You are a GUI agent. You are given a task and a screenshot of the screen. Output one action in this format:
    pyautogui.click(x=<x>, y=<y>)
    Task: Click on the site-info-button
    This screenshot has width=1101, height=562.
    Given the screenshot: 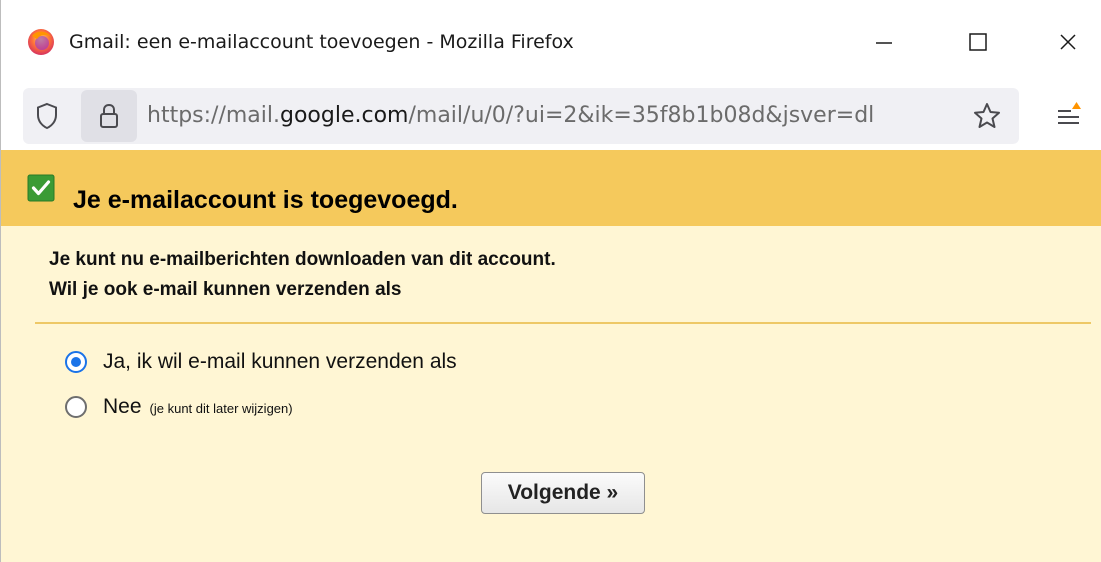 What is the action you would take?
    pyautogui.click(x=109, y=116)
    